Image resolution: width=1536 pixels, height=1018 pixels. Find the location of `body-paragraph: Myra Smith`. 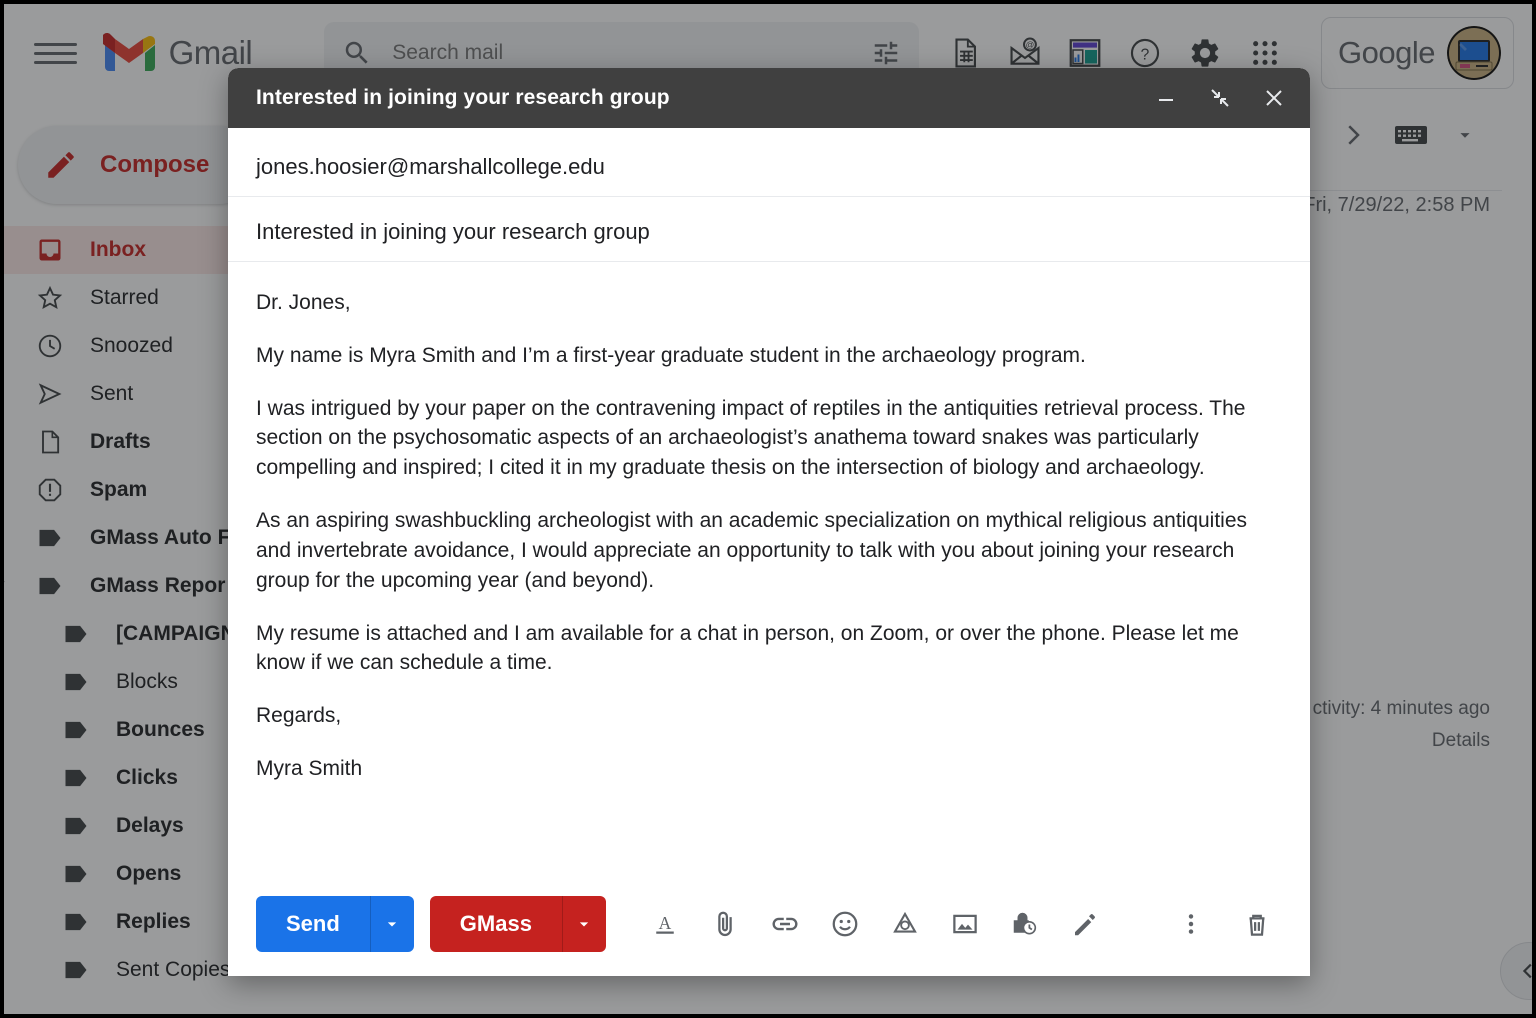

body-paragraph: Myra Smith is located at coordinates (309, 768).